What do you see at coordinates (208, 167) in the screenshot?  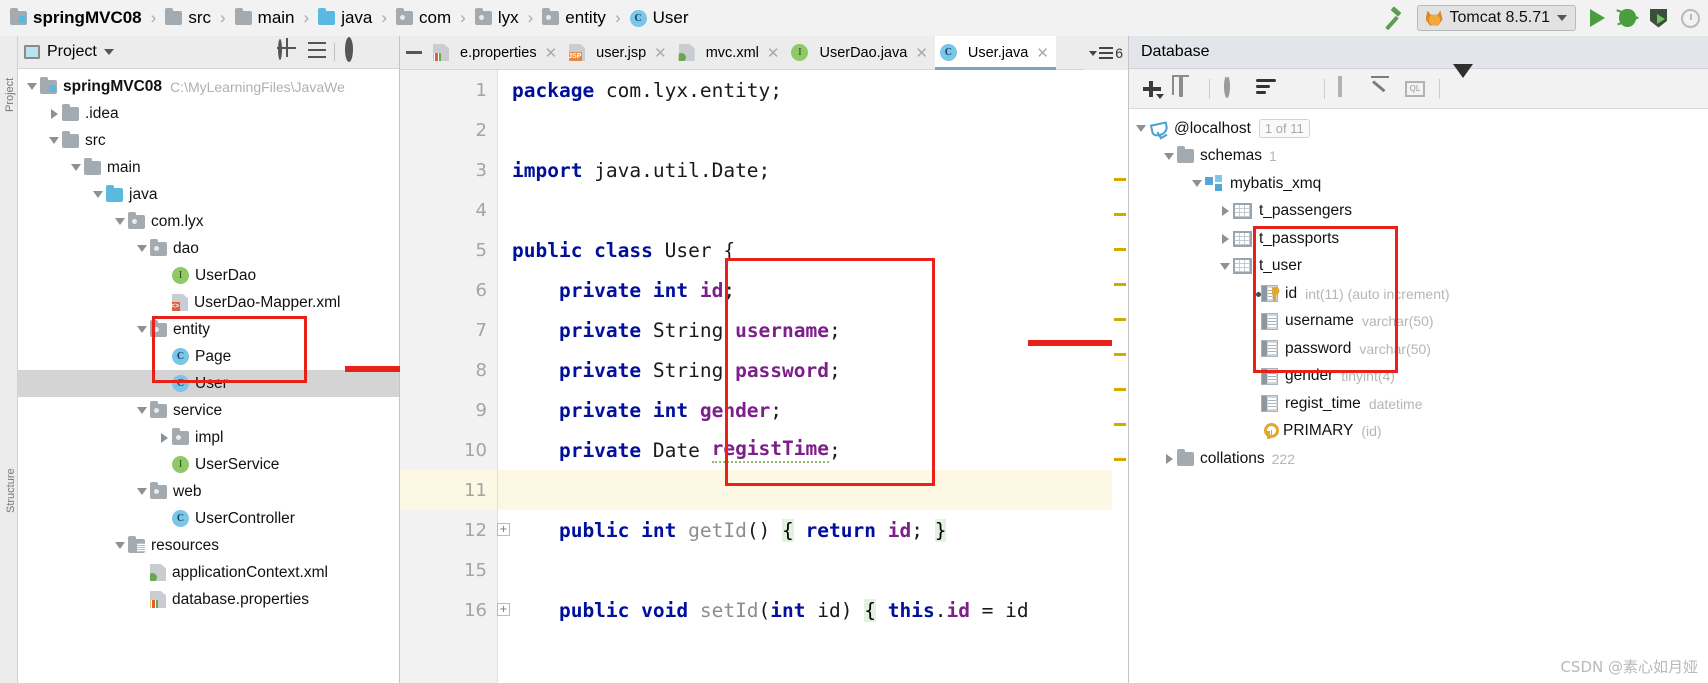 I see `project-tree-row: main` at bounding box center [208, 167].